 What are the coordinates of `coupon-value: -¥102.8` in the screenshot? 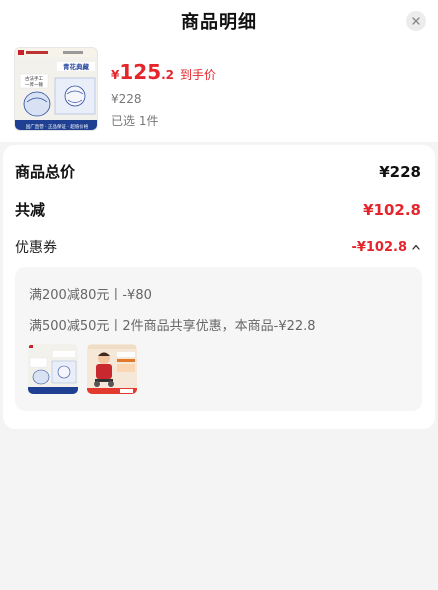 It's located at (379, 247).